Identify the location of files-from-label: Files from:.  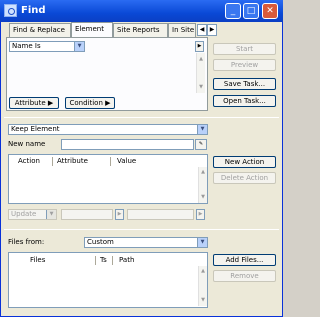
(26, 242).